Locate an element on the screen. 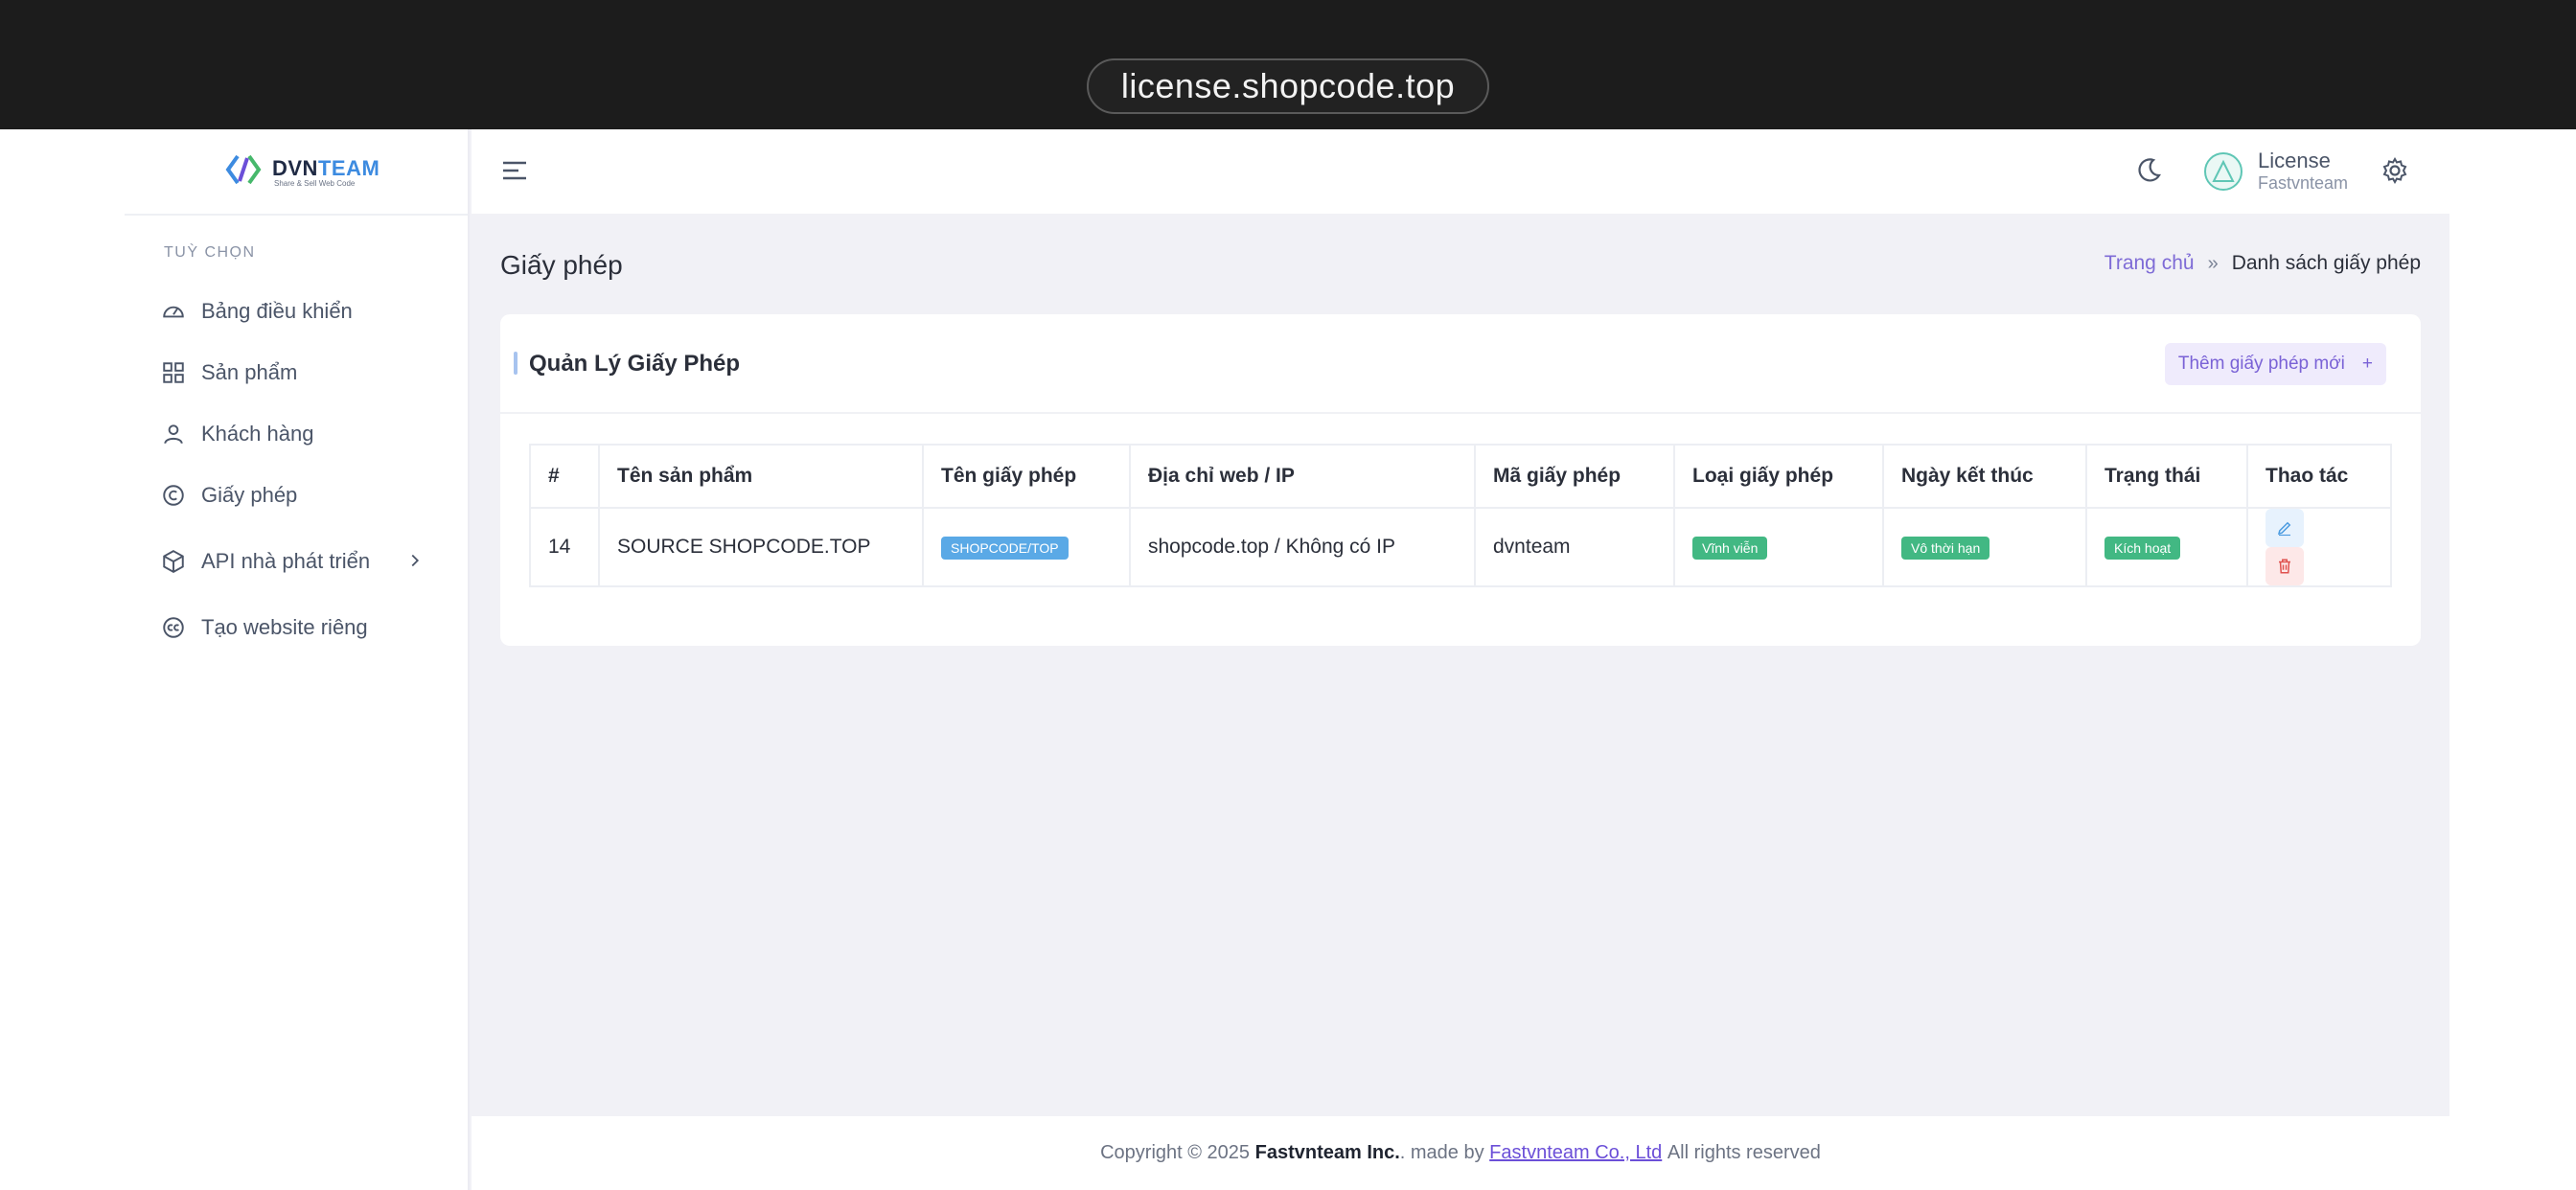 This screenshot has width=2576, height=1190. delete-button is located at coordinates (2285, 566).